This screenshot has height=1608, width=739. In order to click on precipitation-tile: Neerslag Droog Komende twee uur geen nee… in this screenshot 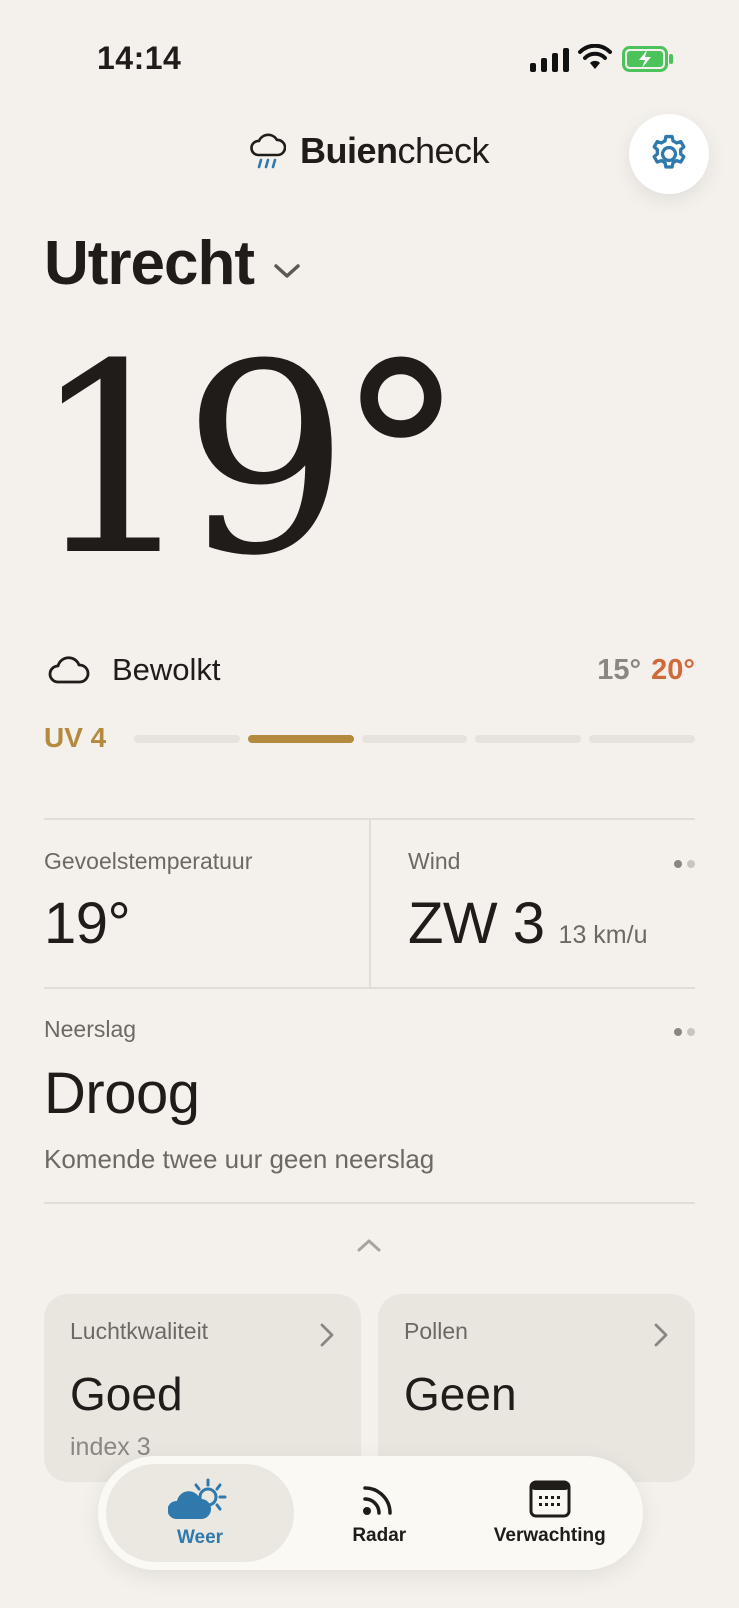, I will do `click(369, 1095)`.